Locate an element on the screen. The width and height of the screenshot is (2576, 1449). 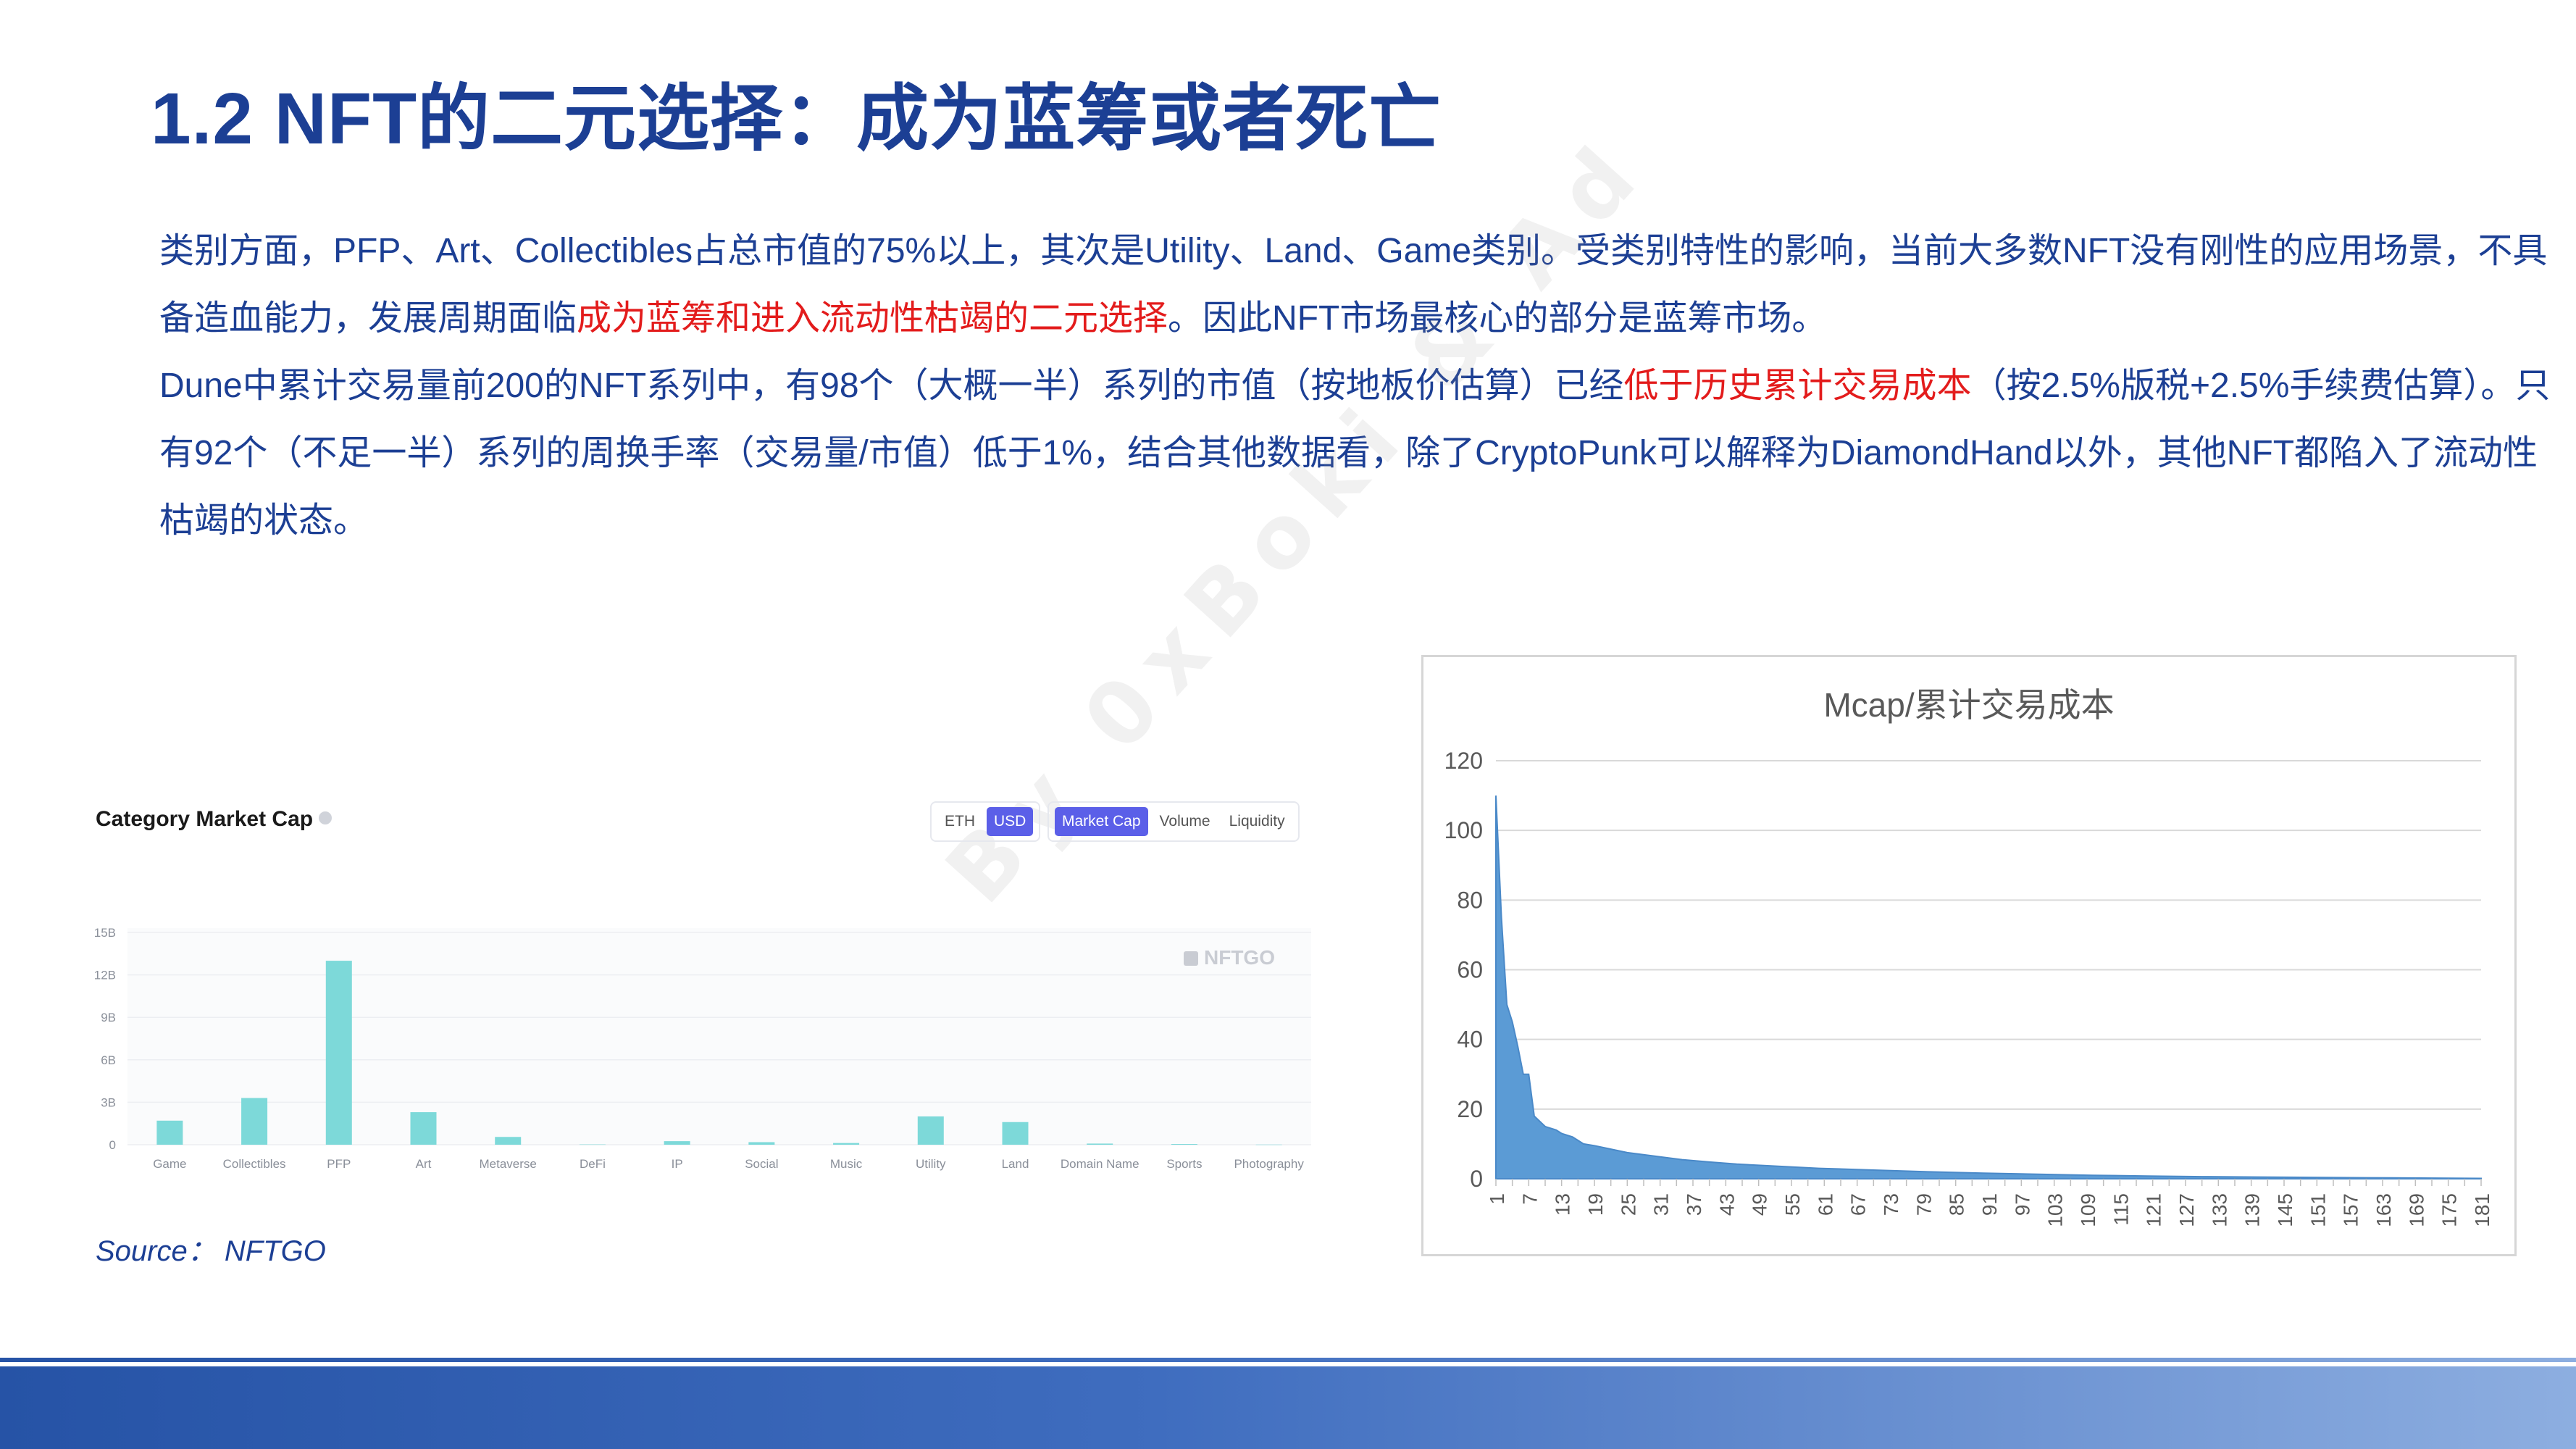
x-tick-label: 85 is located at coordinates (1957, 1204).